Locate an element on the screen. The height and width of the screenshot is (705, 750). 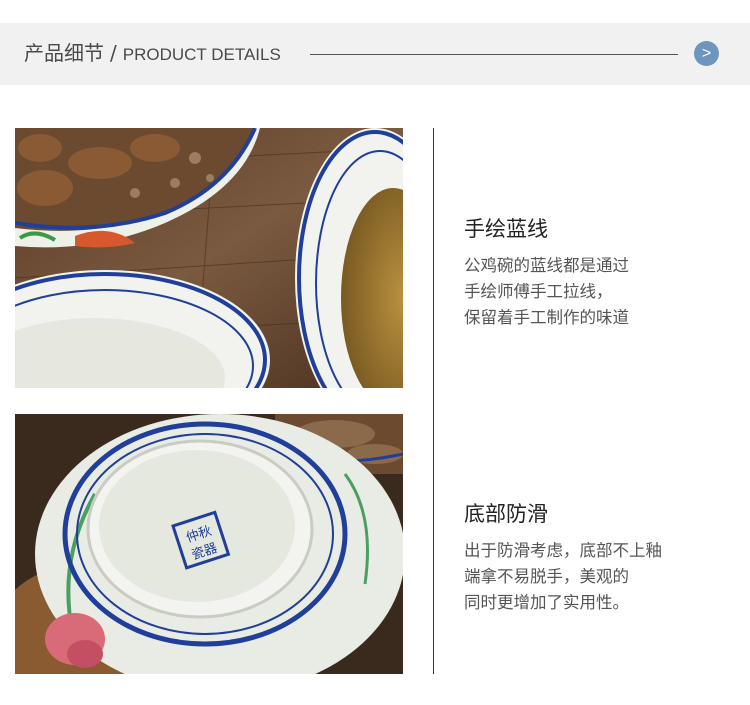
feature-title: 底部防滑 is located at coordinates (506, 514).